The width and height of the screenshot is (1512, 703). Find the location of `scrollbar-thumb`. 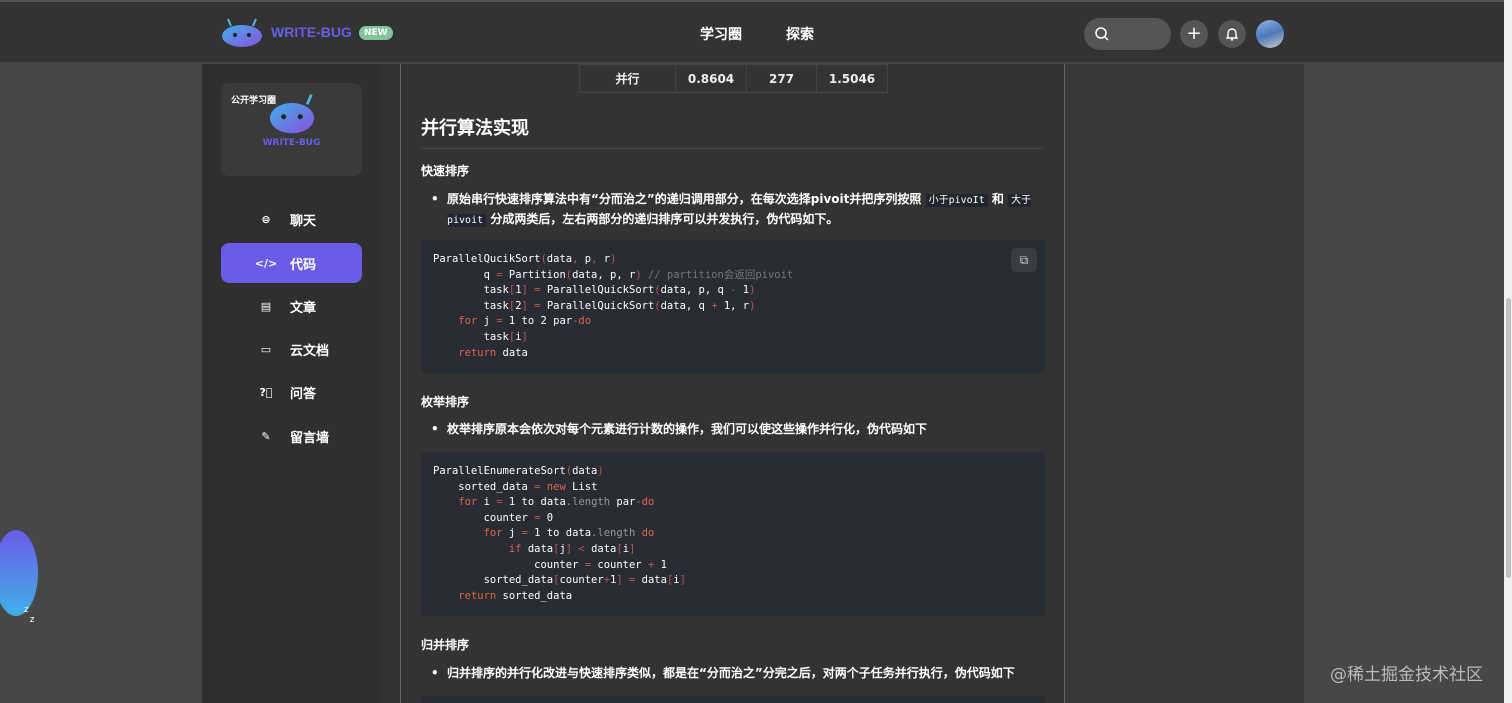

scrollbar-thumb is located at coordinates (1508, 438).